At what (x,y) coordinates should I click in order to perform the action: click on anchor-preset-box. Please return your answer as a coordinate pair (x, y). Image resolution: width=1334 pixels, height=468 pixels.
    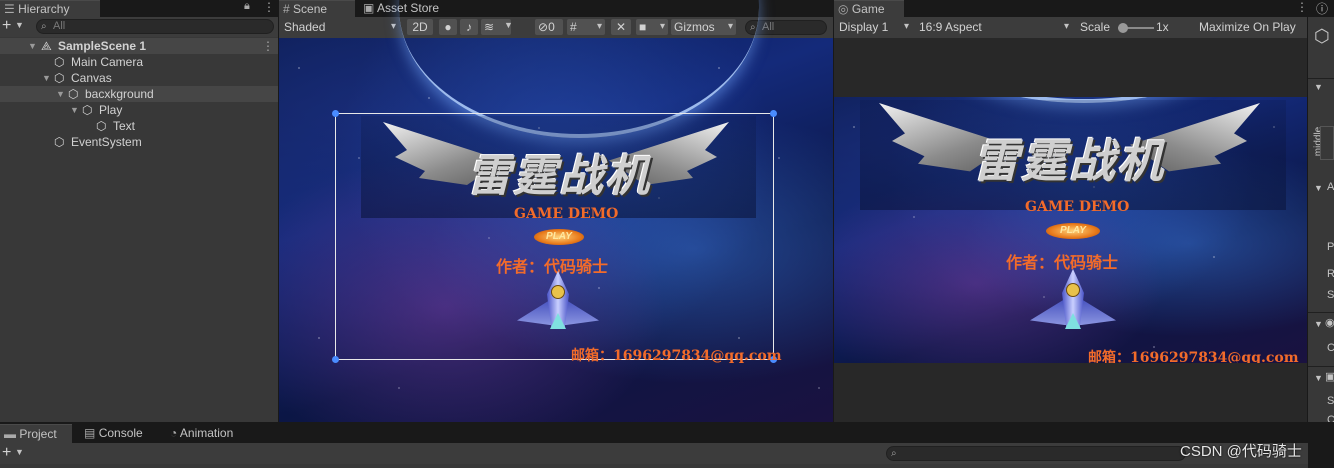
    Looking at the image, I should click on (1327, 143).